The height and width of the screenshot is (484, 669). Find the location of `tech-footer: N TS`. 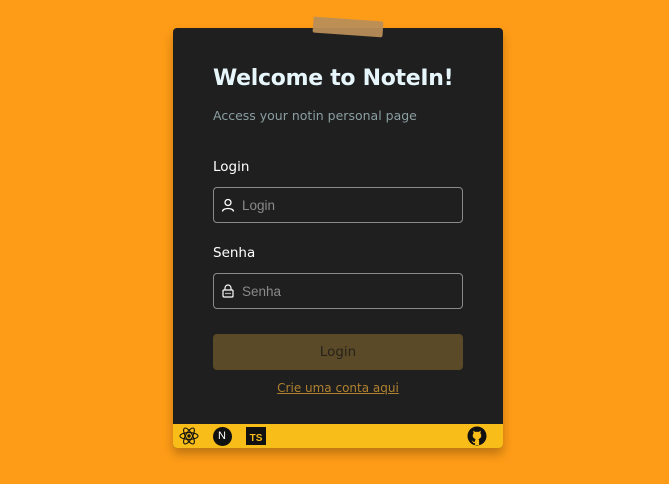

tech-footer: N TS is located at coordinates (338, 436).